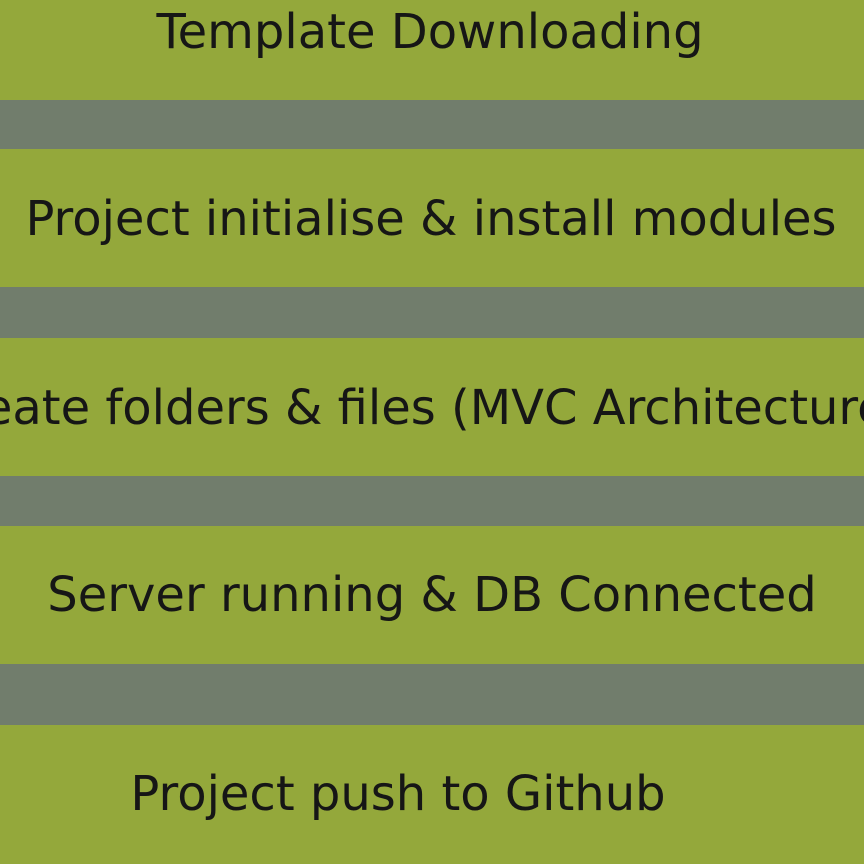  I want to click on step-label: Server running & DB Connected, so click(432, 595).